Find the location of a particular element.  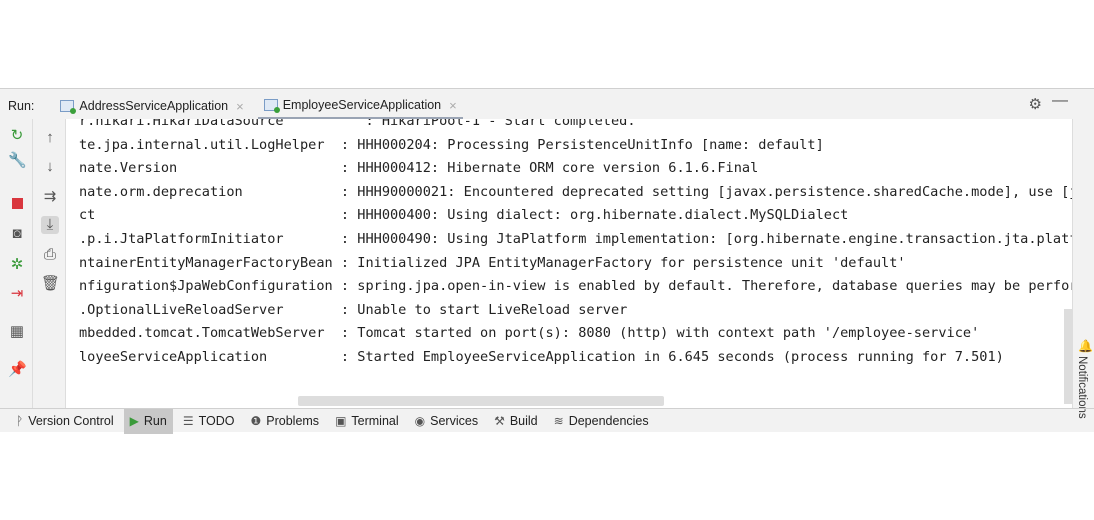

scroll-to-end-icon: ⤓ is located at coordinates (50, 225).